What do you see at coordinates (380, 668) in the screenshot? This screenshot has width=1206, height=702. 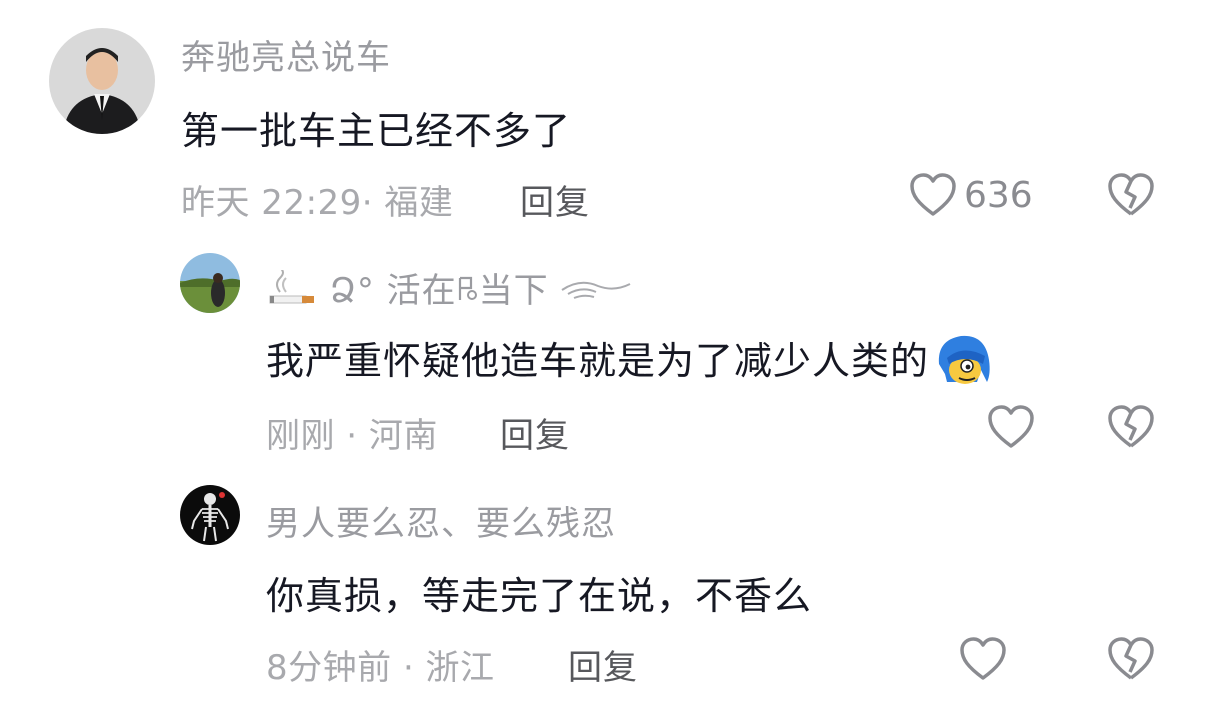 I see `comment-meta: 8分钟前 · 浙江` at bounding box center [380, 668].